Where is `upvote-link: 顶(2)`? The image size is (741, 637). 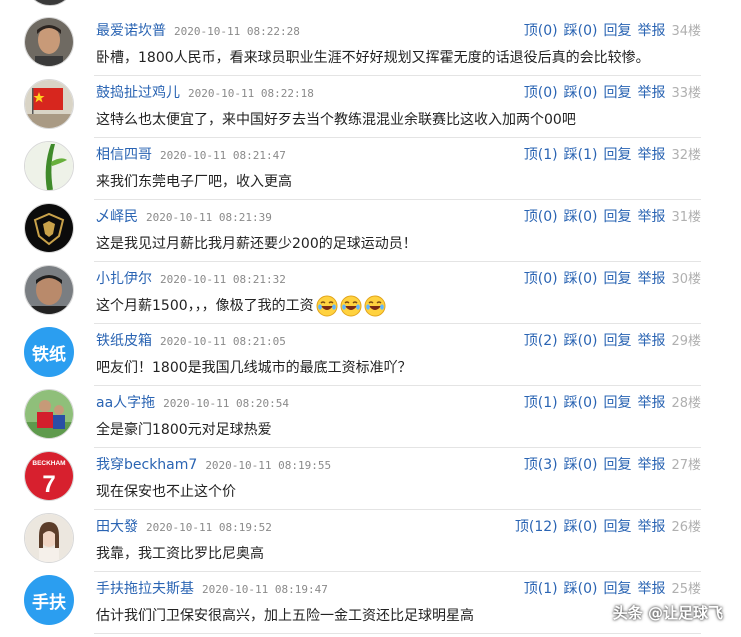
upvote-link: 顶(2) is located at coordinates (541, 341).